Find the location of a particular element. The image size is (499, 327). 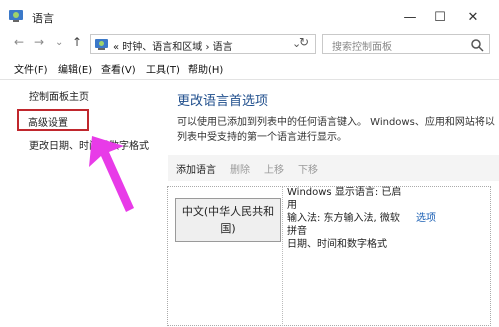

page-title: 更改语言首选项 is located at coordinates (223, 101).